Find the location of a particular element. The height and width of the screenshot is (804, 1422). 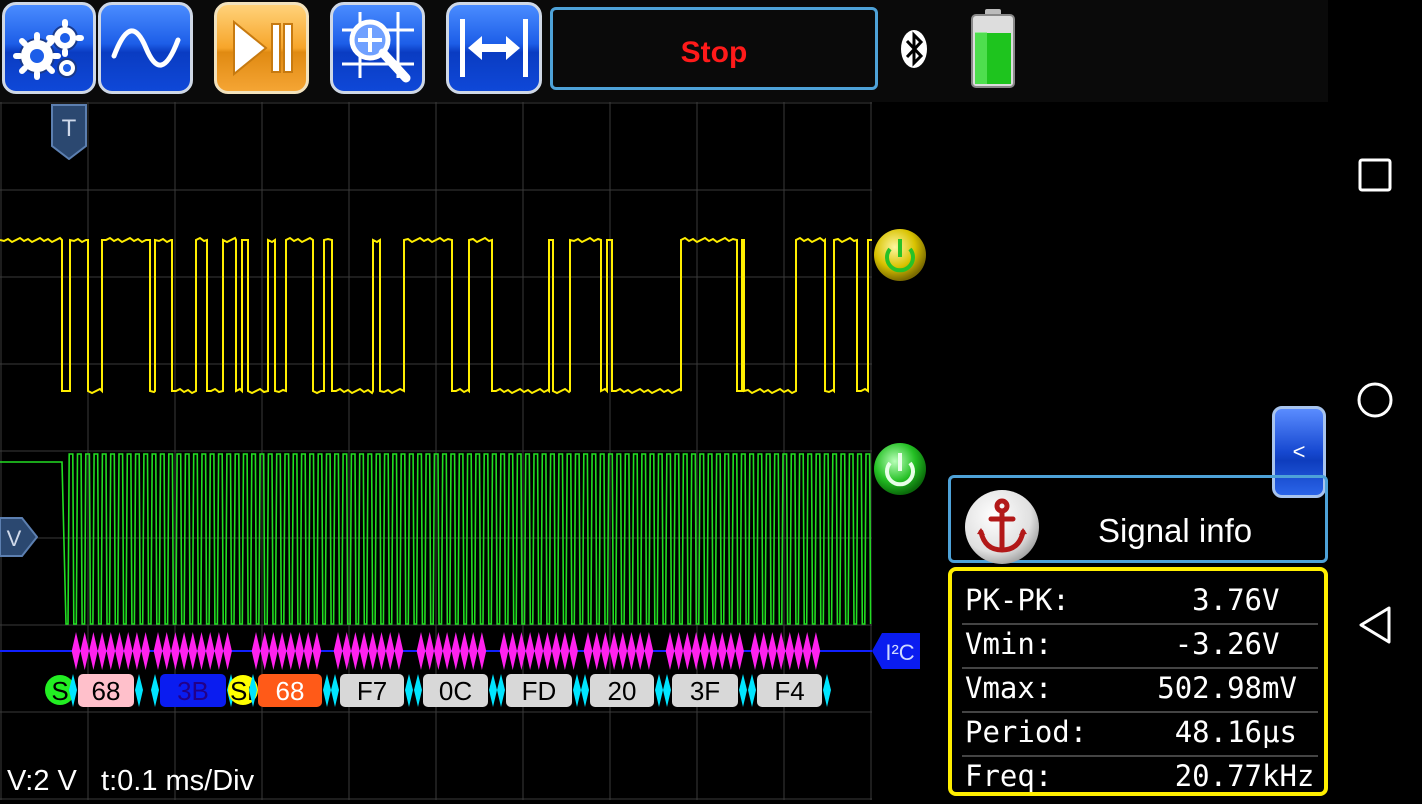

i2c-byte-label: 68 is located at coordinates (106, 691).